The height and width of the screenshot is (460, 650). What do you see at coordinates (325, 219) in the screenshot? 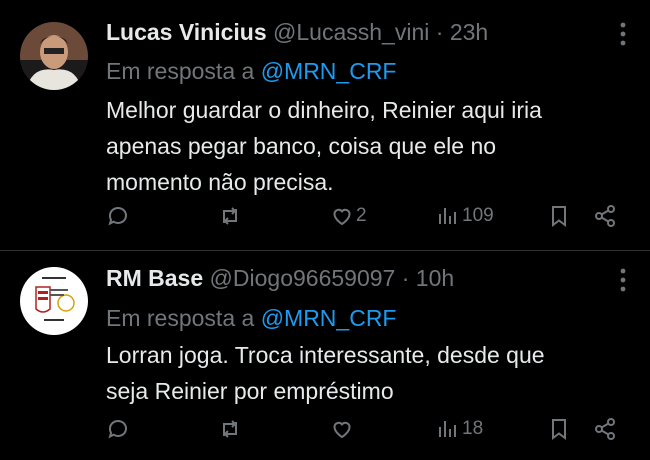
I see `action-bar: 2 109` at bounding box center [325, 219].